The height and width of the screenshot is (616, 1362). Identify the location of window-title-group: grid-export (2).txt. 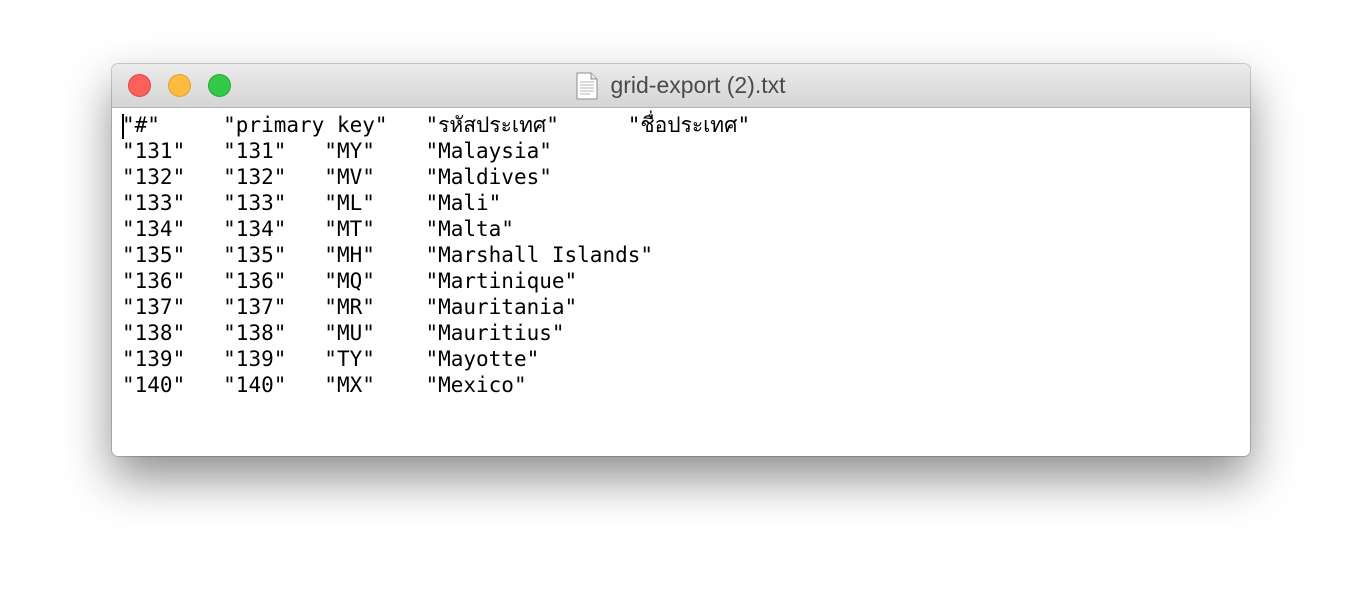
(681, 85).